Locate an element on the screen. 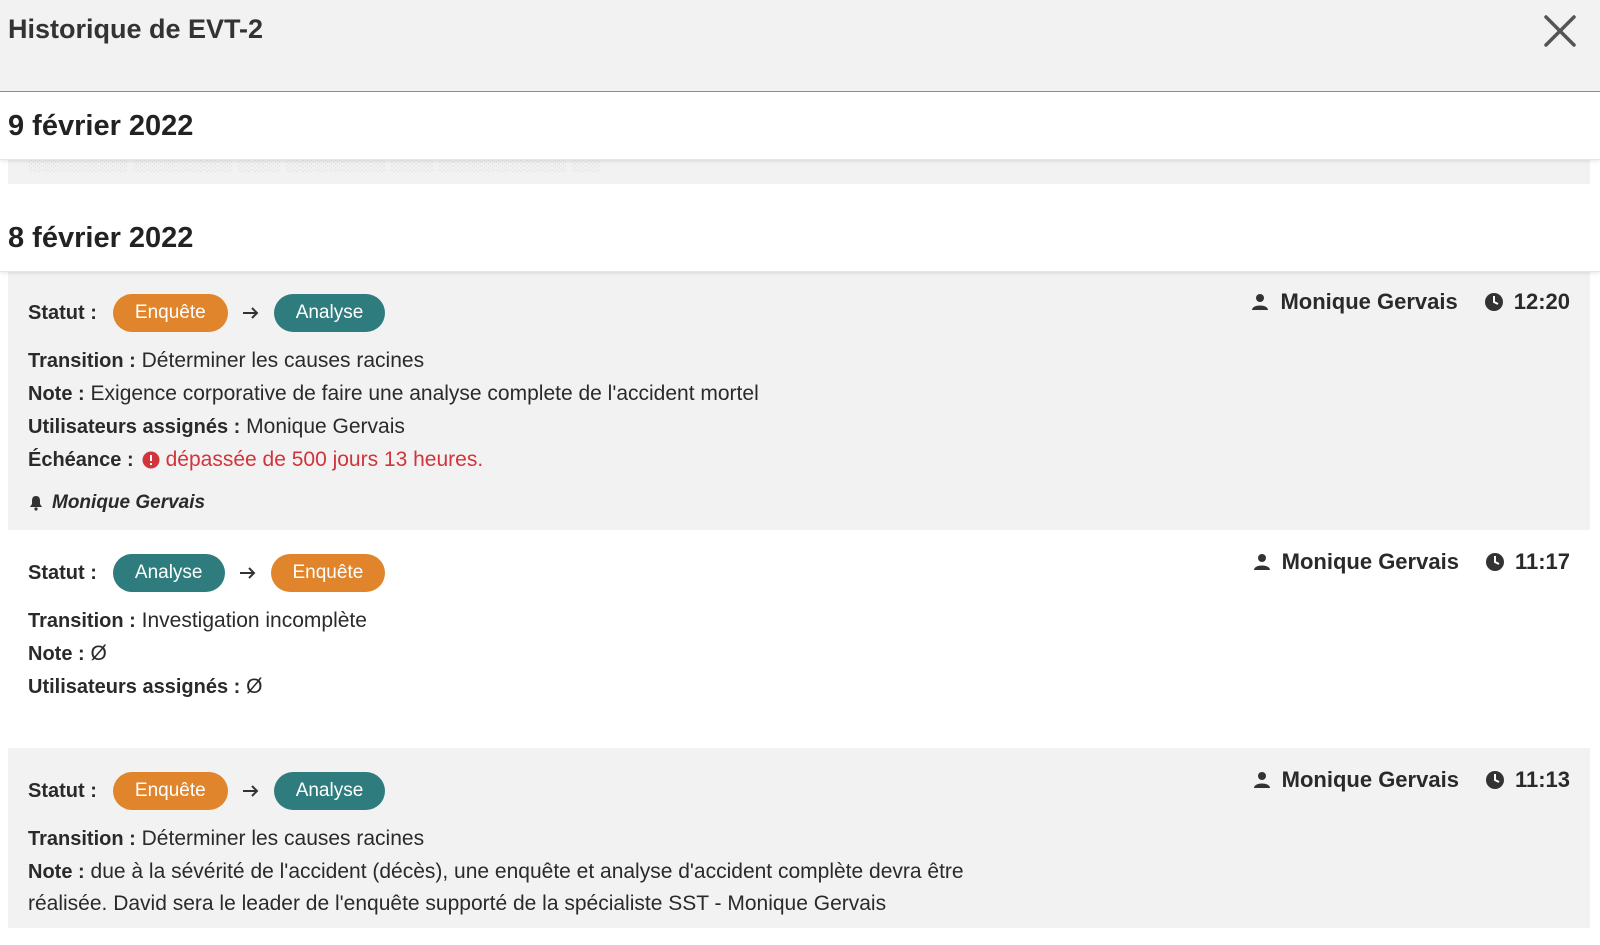  transition-line: Transition : Investigation incomplète is located at coordinates (197, 621).